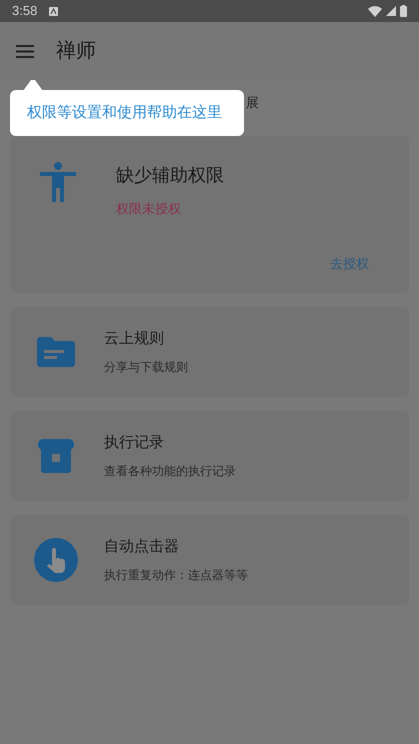 The height and width of the screenshot is (744, 419). What do you see at coordinates (149, 209) in the screenshot?
I see `permission-status: 权限未授权` at bounding box center [149, 209].